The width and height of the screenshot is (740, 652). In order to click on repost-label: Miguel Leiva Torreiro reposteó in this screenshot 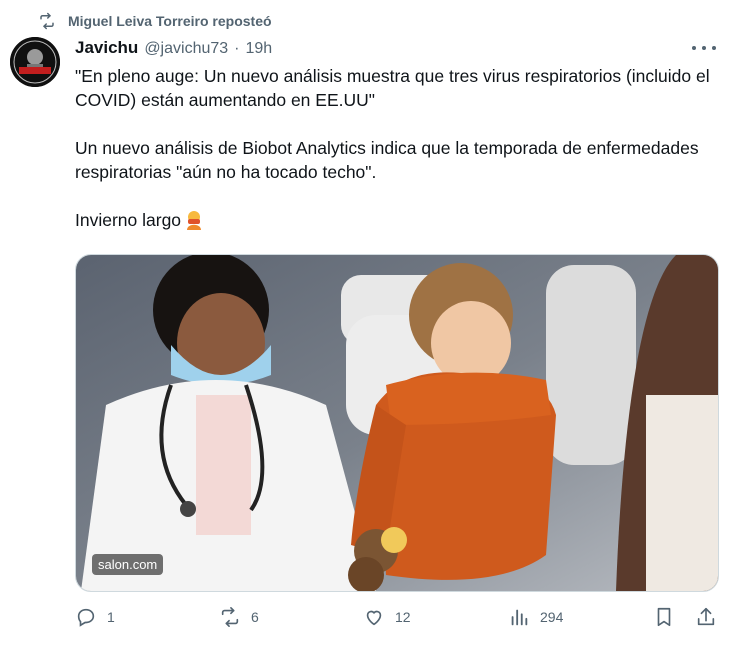, I will do `click(170, 21)`.